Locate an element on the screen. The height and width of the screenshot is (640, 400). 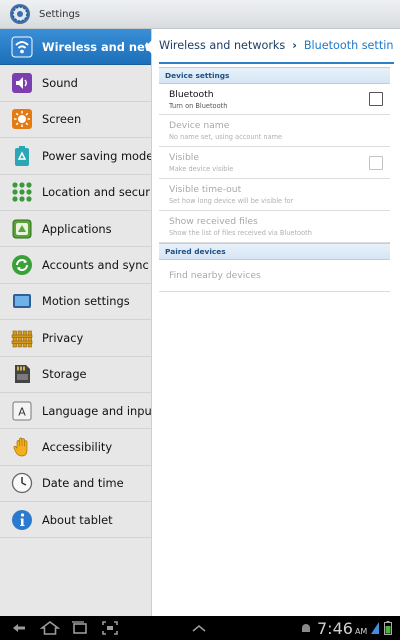
sidebar-item-label: Sound is located at coordinates (60, 83).